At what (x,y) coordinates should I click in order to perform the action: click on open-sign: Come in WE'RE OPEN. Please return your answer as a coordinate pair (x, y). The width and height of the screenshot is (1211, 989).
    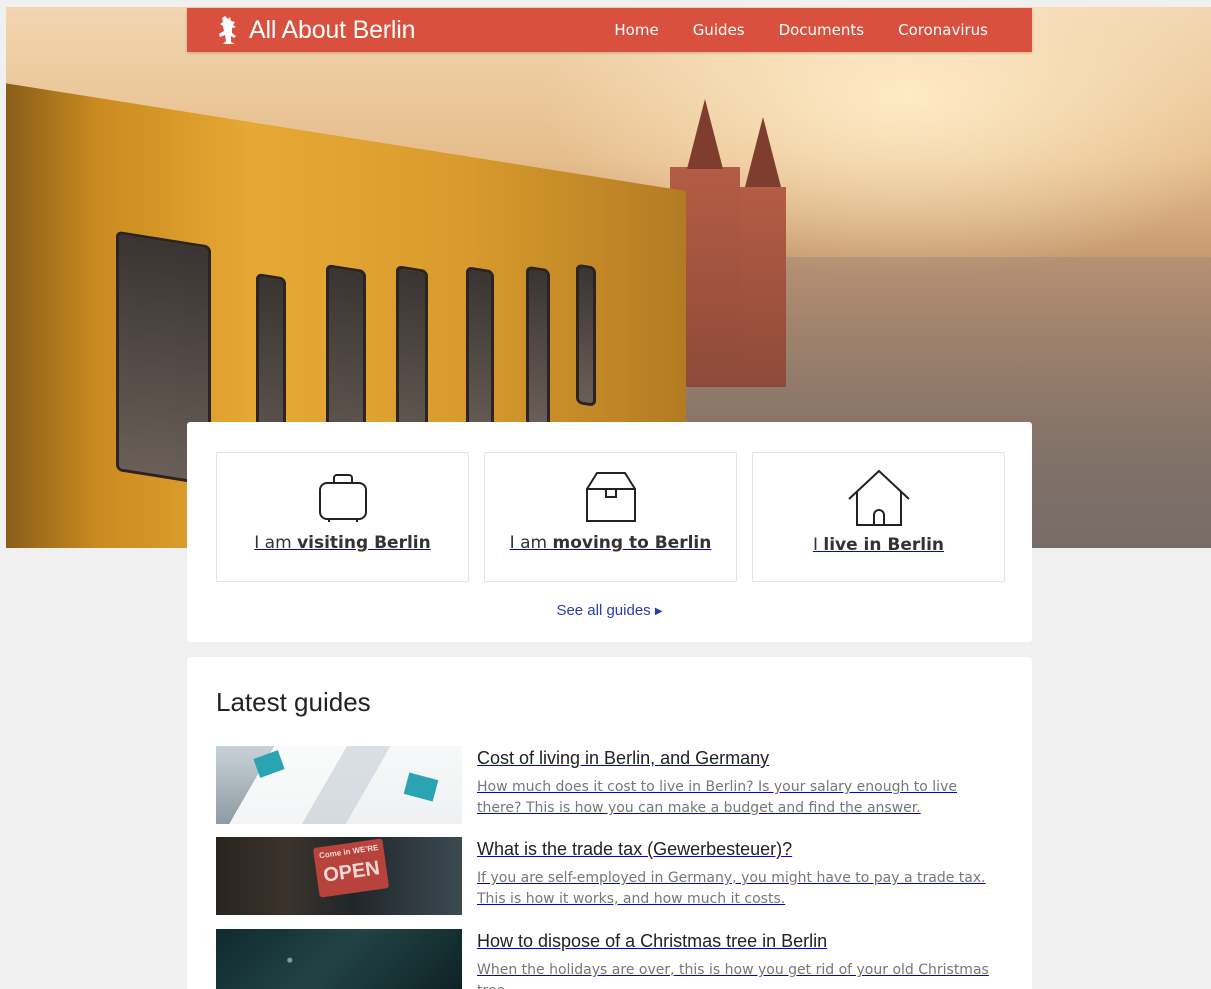
    Looking at the image, I should click on (351, 868).